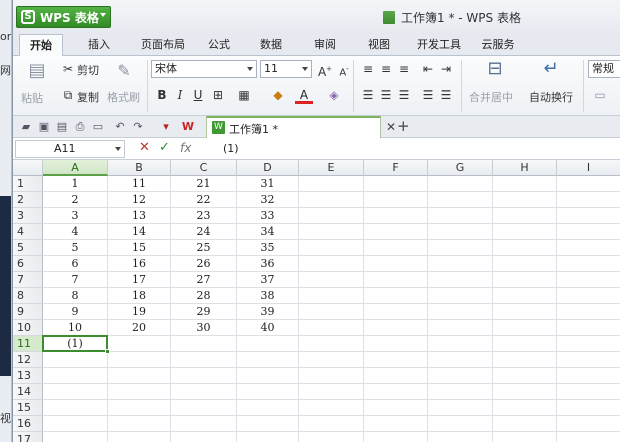 Image resolution: width=620 pixels, height=442 pixels. What do you see at coordinates (439, 45) in the screenshot?
I see `tab-developer: 开发工具` at bounding box center [439, 45].